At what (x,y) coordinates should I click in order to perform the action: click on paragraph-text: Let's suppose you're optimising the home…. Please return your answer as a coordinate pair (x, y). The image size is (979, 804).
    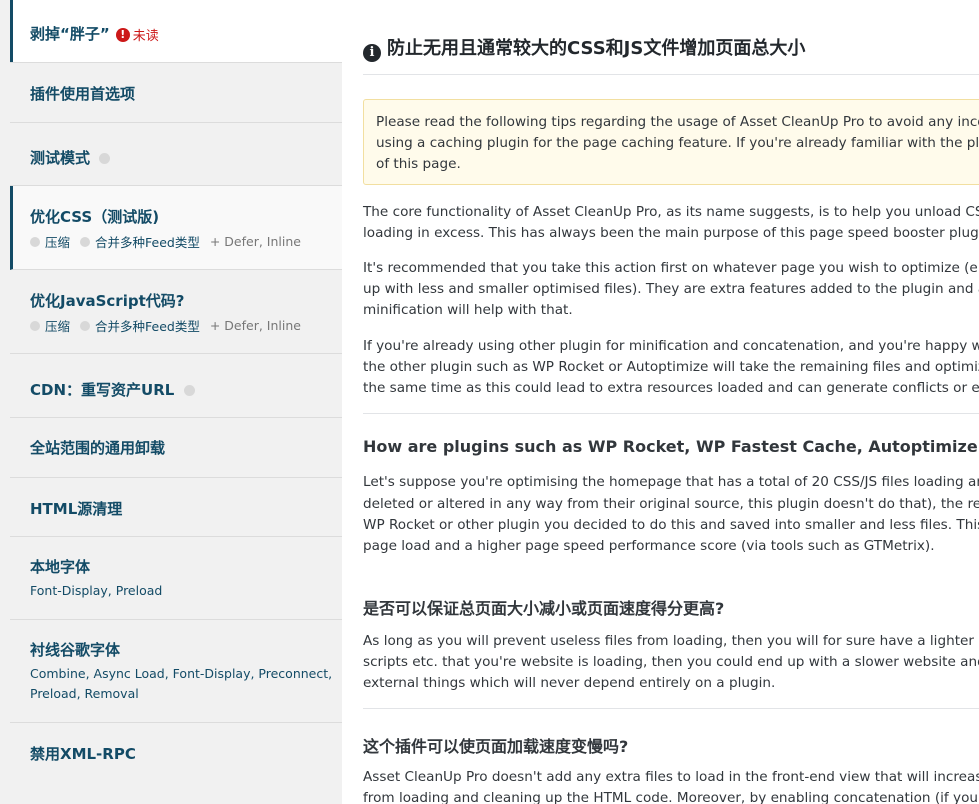
    Looking at the image, I should click on (671, 482).